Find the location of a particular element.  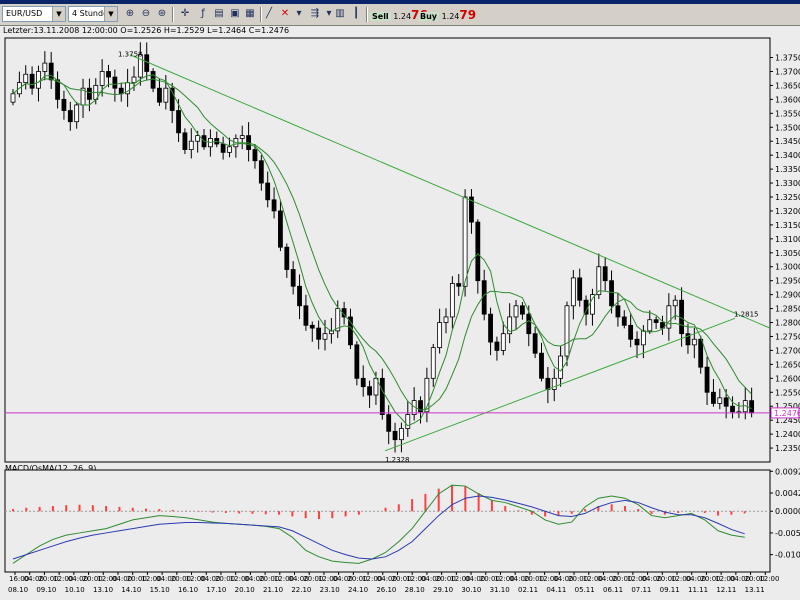

x-date-label: 15.10 is located at coordinates (160, 590).